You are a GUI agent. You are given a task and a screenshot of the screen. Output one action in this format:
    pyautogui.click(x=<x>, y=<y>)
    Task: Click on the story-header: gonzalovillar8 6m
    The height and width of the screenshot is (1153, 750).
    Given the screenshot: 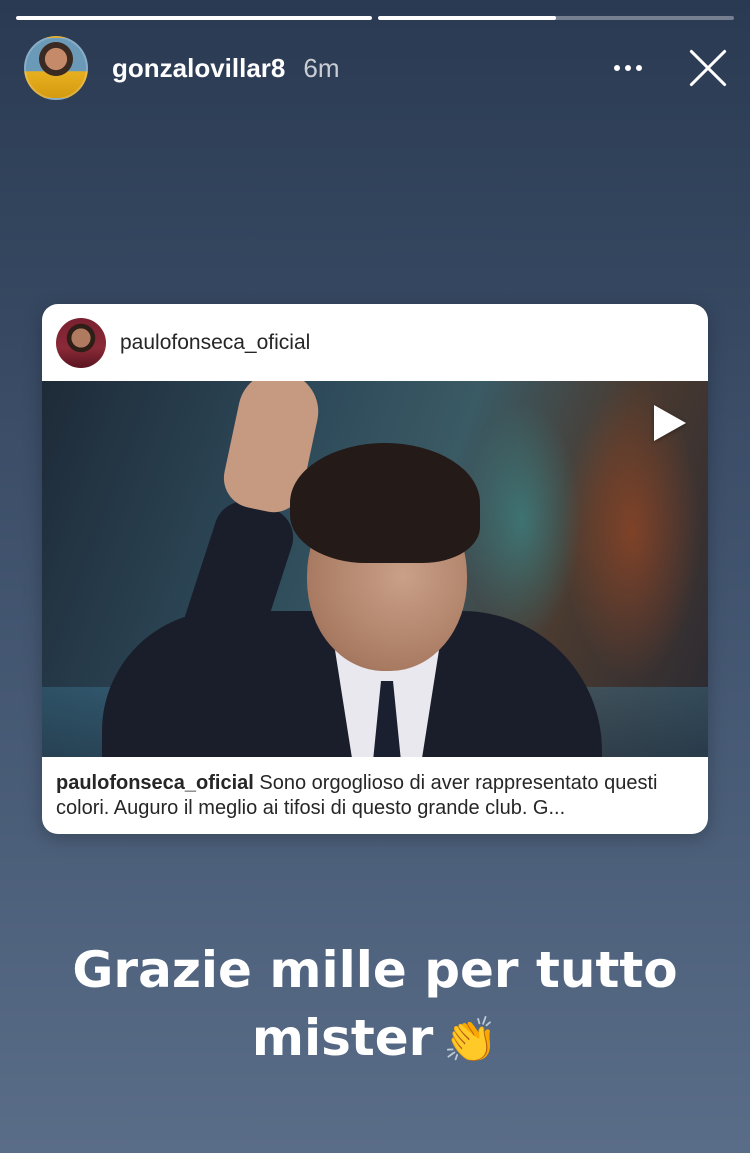 What is the action you would take?
    pyautogui.click(x=377, y=68)
    